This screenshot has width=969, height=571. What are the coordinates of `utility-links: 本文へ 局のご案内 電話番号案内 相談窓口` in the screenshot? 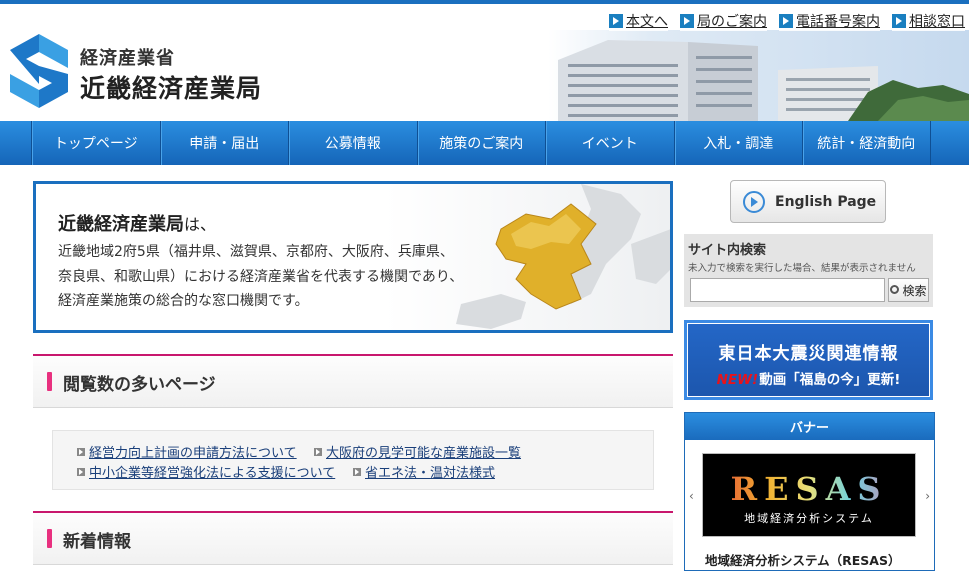 It's located at (787, 21).